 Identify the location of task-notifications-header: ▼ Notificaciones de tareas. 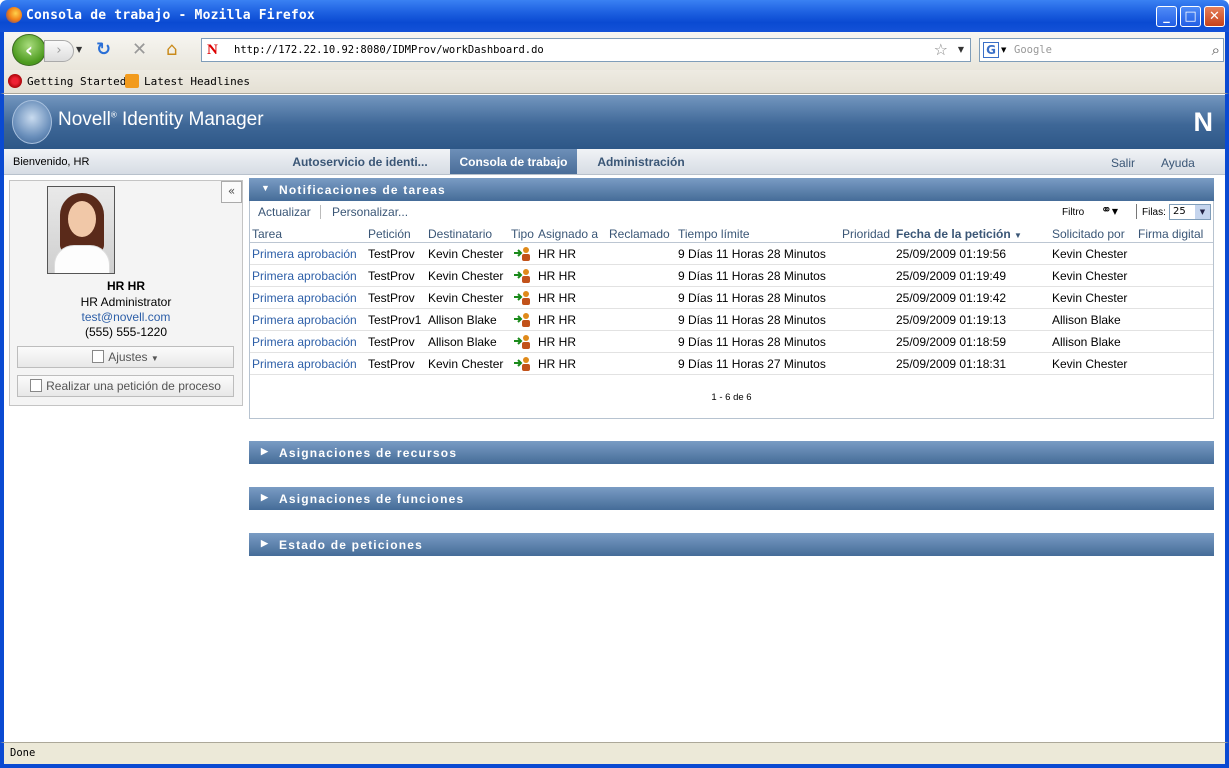
(731, 189).